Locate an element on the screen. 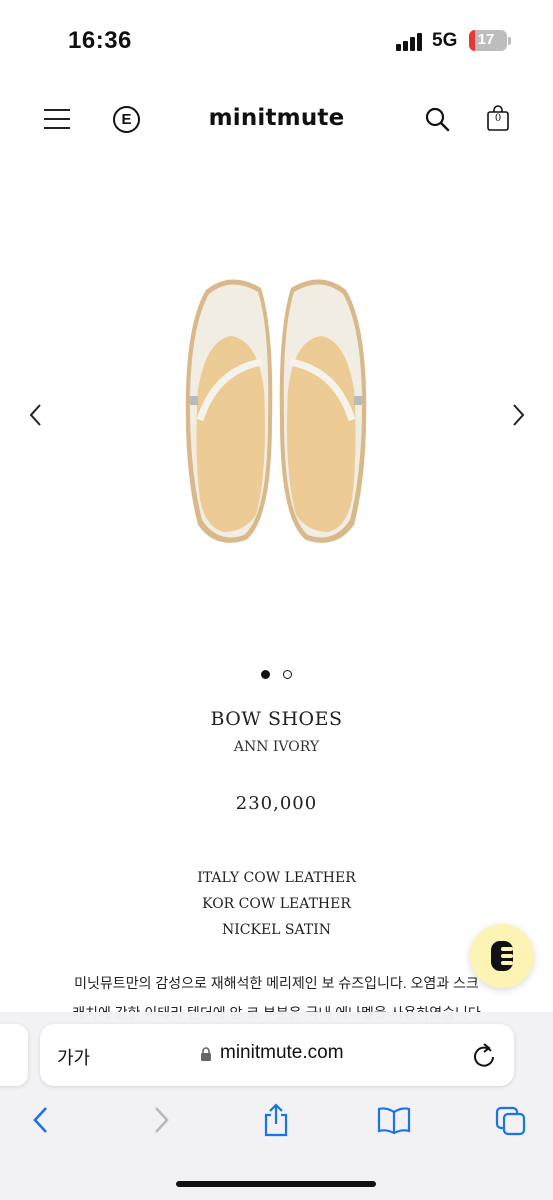  chat-button is located at coordinates (502, 956).